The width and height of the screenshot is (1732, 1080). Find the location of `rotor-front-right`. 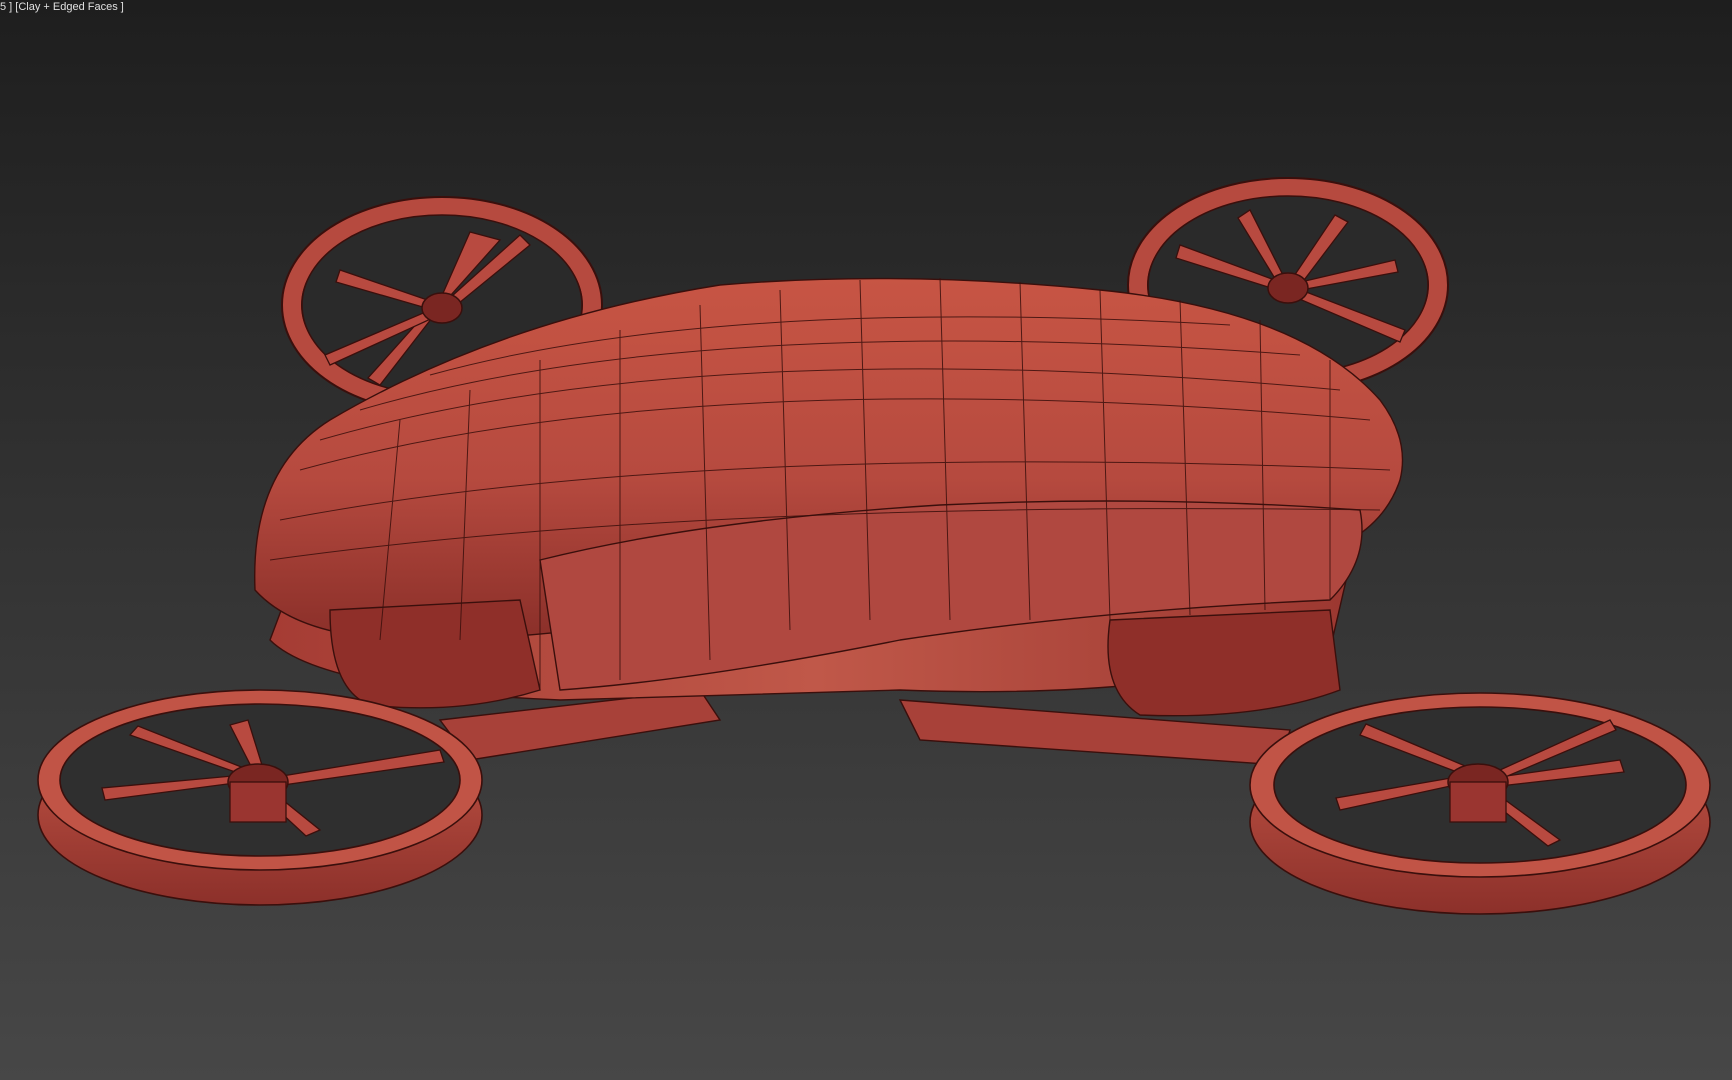

rotor-front-right is located at coordinates (1480, 803).